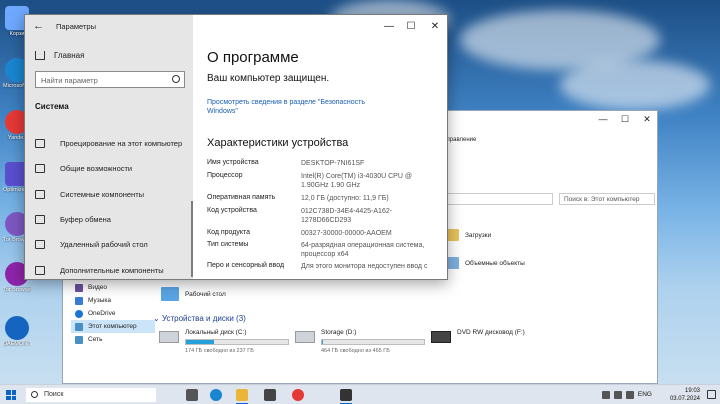 The width and height of the screenshot is (720, 404). Describe the element at coordinates (270, 395) in the screenshot. I see `store-icon` at that location.